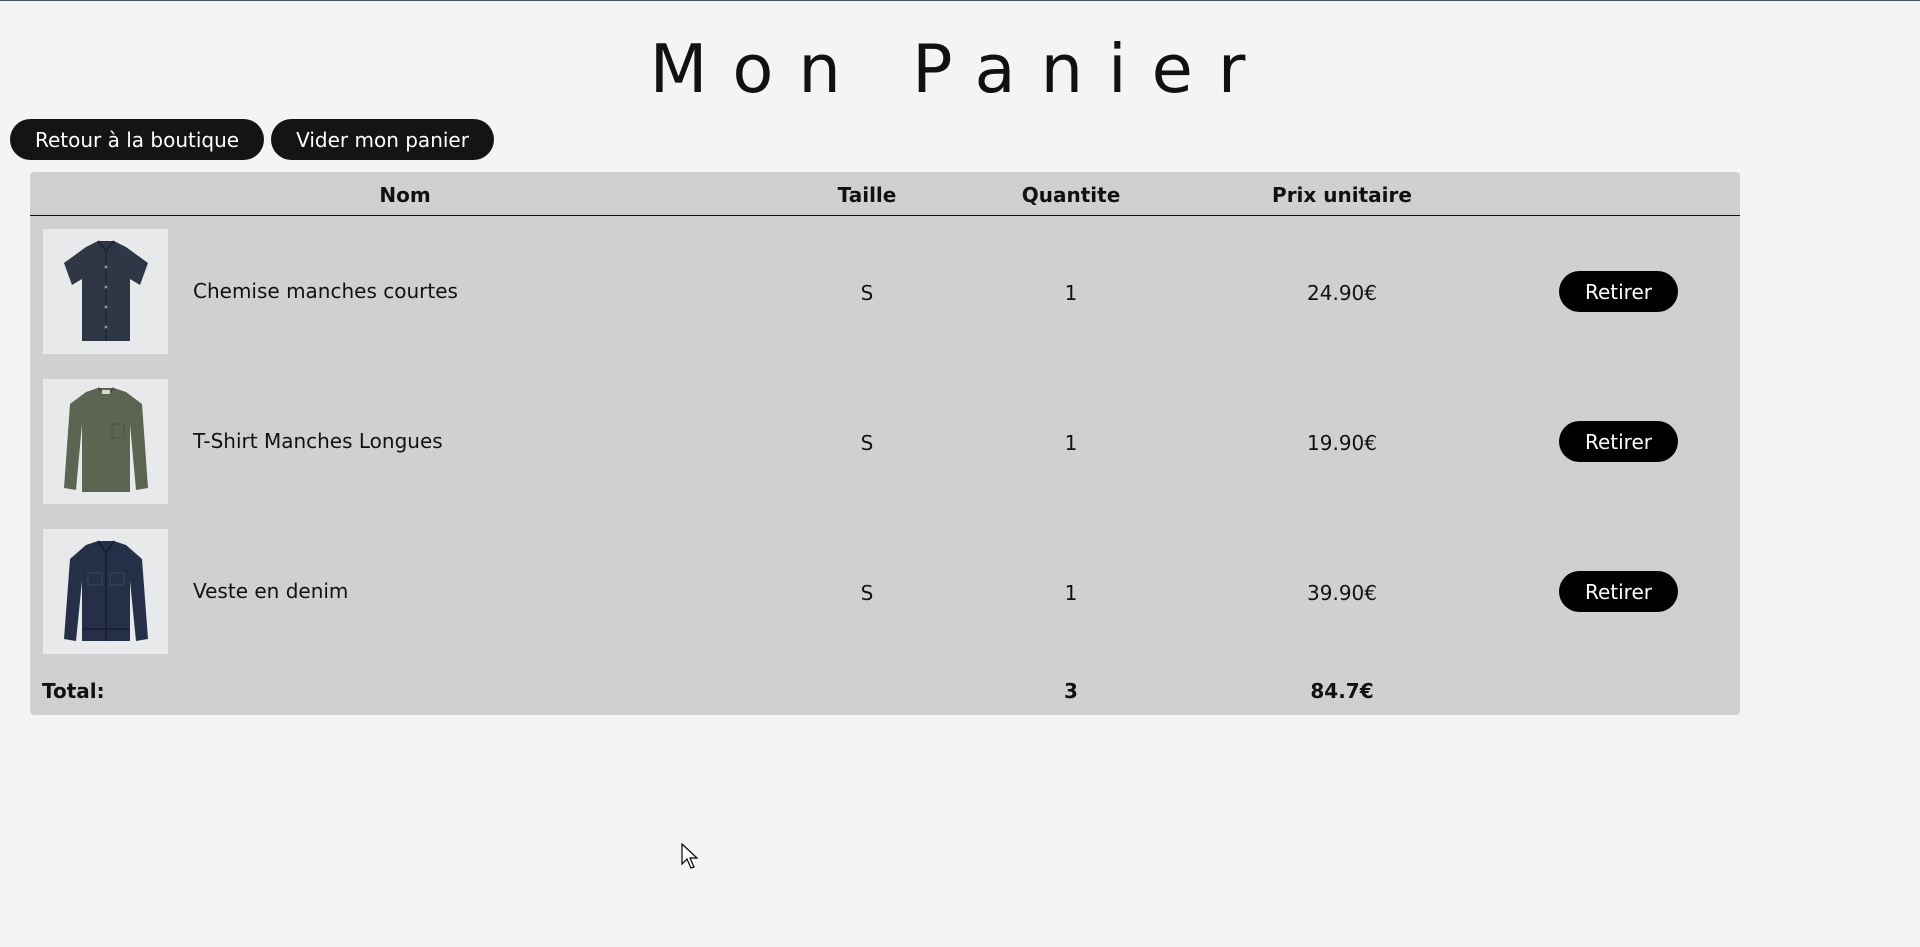 This screenshot has width=1920, height=947. Describe the element at coordinates (1342, 443) in the screenshot. I see `item-price: 19.90€` at that location.